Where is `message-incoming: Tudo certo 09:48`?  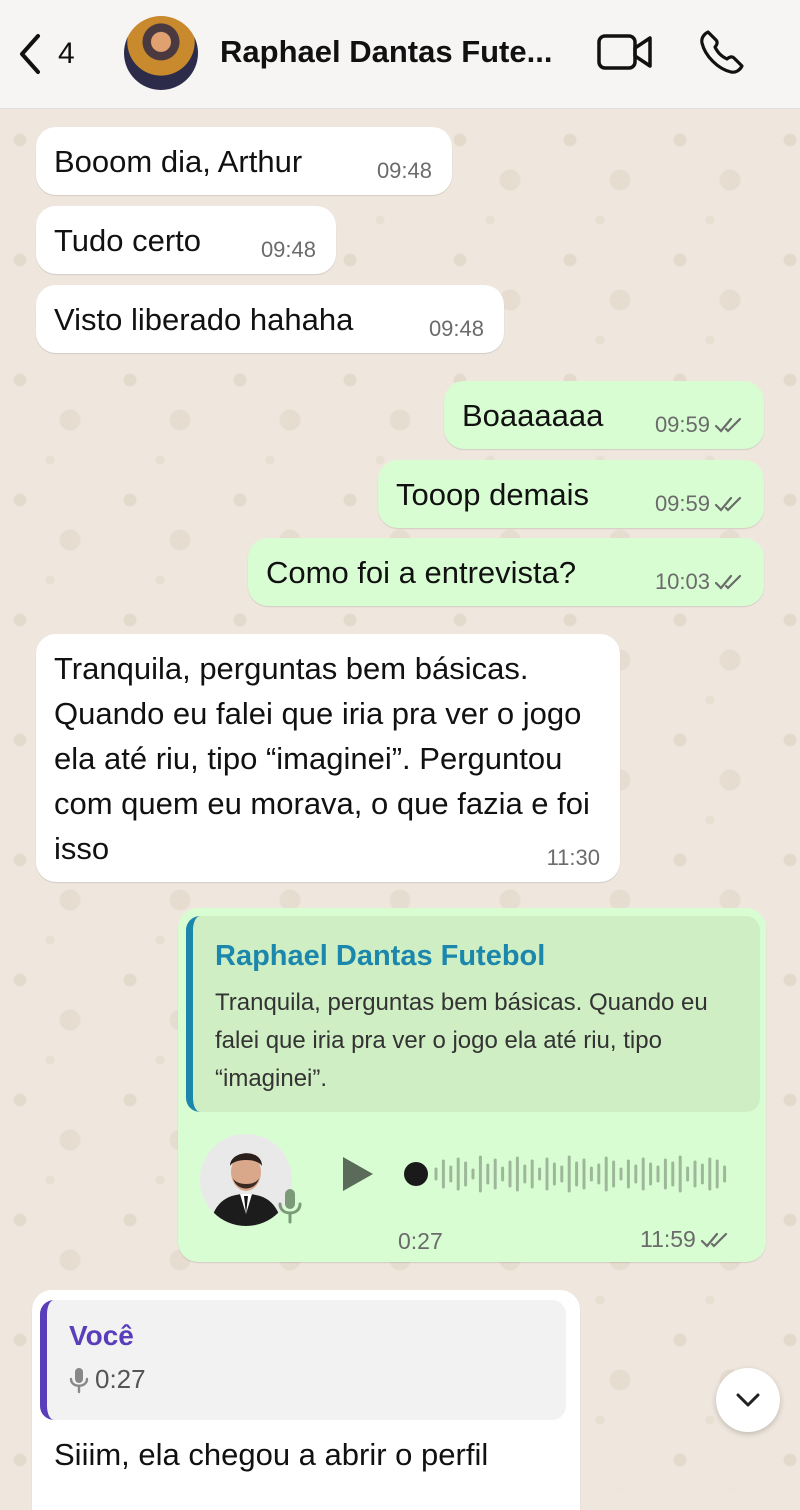 message-incoming: Tudo certo 09:48 is located at coordinates (186, 240).